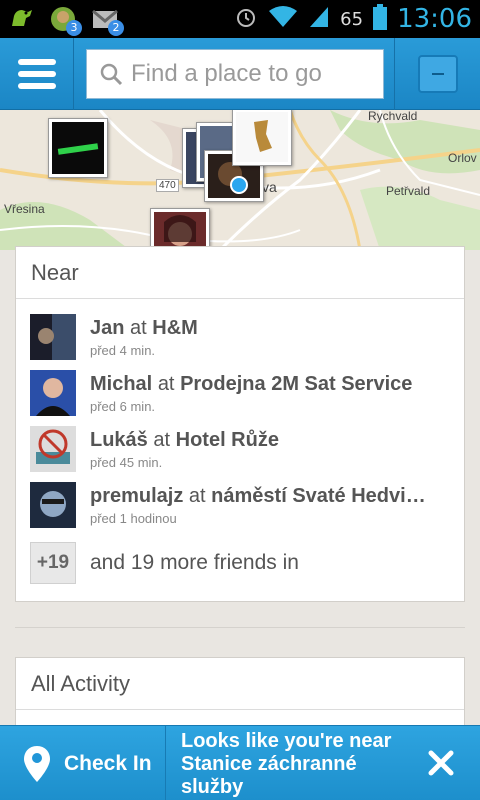 Image resolution: width=480 pixels, height=800 pixels. What do you see at coordinates (133, 518) in the screenshot?
I see `checkin-time: před 1 hodinou` at bounding box center [133, 518].